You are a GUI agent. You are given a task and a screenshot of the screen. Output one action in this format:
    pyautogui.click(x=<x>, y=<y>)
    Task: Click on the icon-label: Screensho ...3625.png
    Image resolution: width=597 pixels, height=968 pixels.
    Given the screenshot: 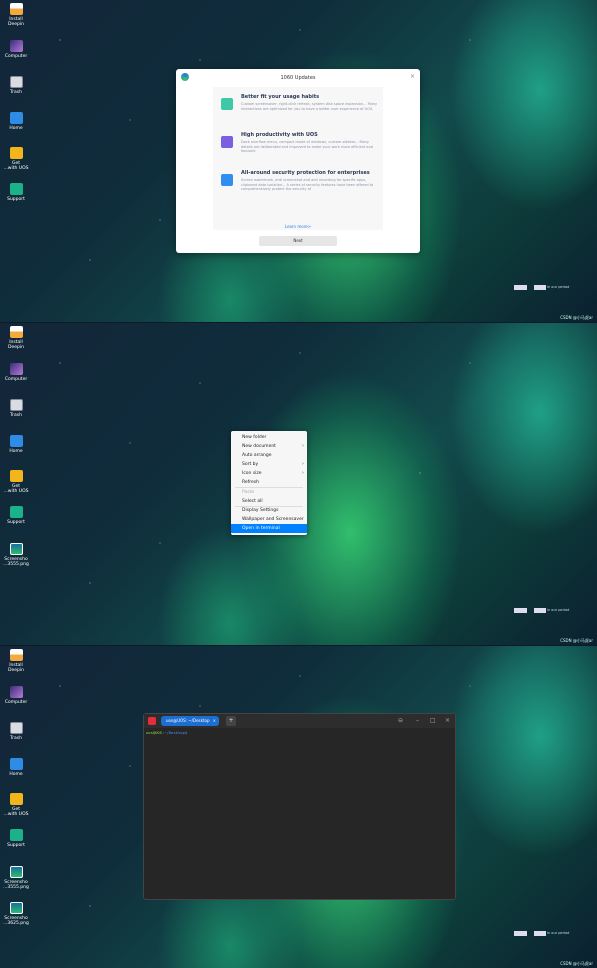 What is the action you would take?
    pyautogui.click(x=16, y=921)
    